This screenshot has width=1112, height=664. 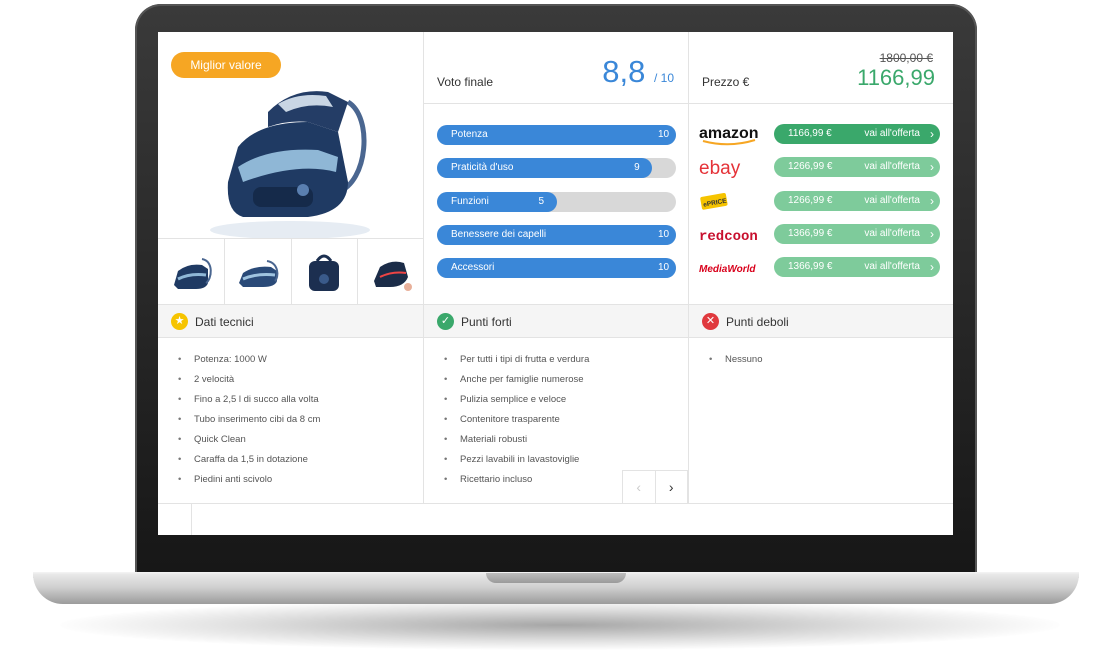 I want to click on offer-row-amazon: amazon 1166,99 € vai all'offerta ›, so click(x=821, y=135).